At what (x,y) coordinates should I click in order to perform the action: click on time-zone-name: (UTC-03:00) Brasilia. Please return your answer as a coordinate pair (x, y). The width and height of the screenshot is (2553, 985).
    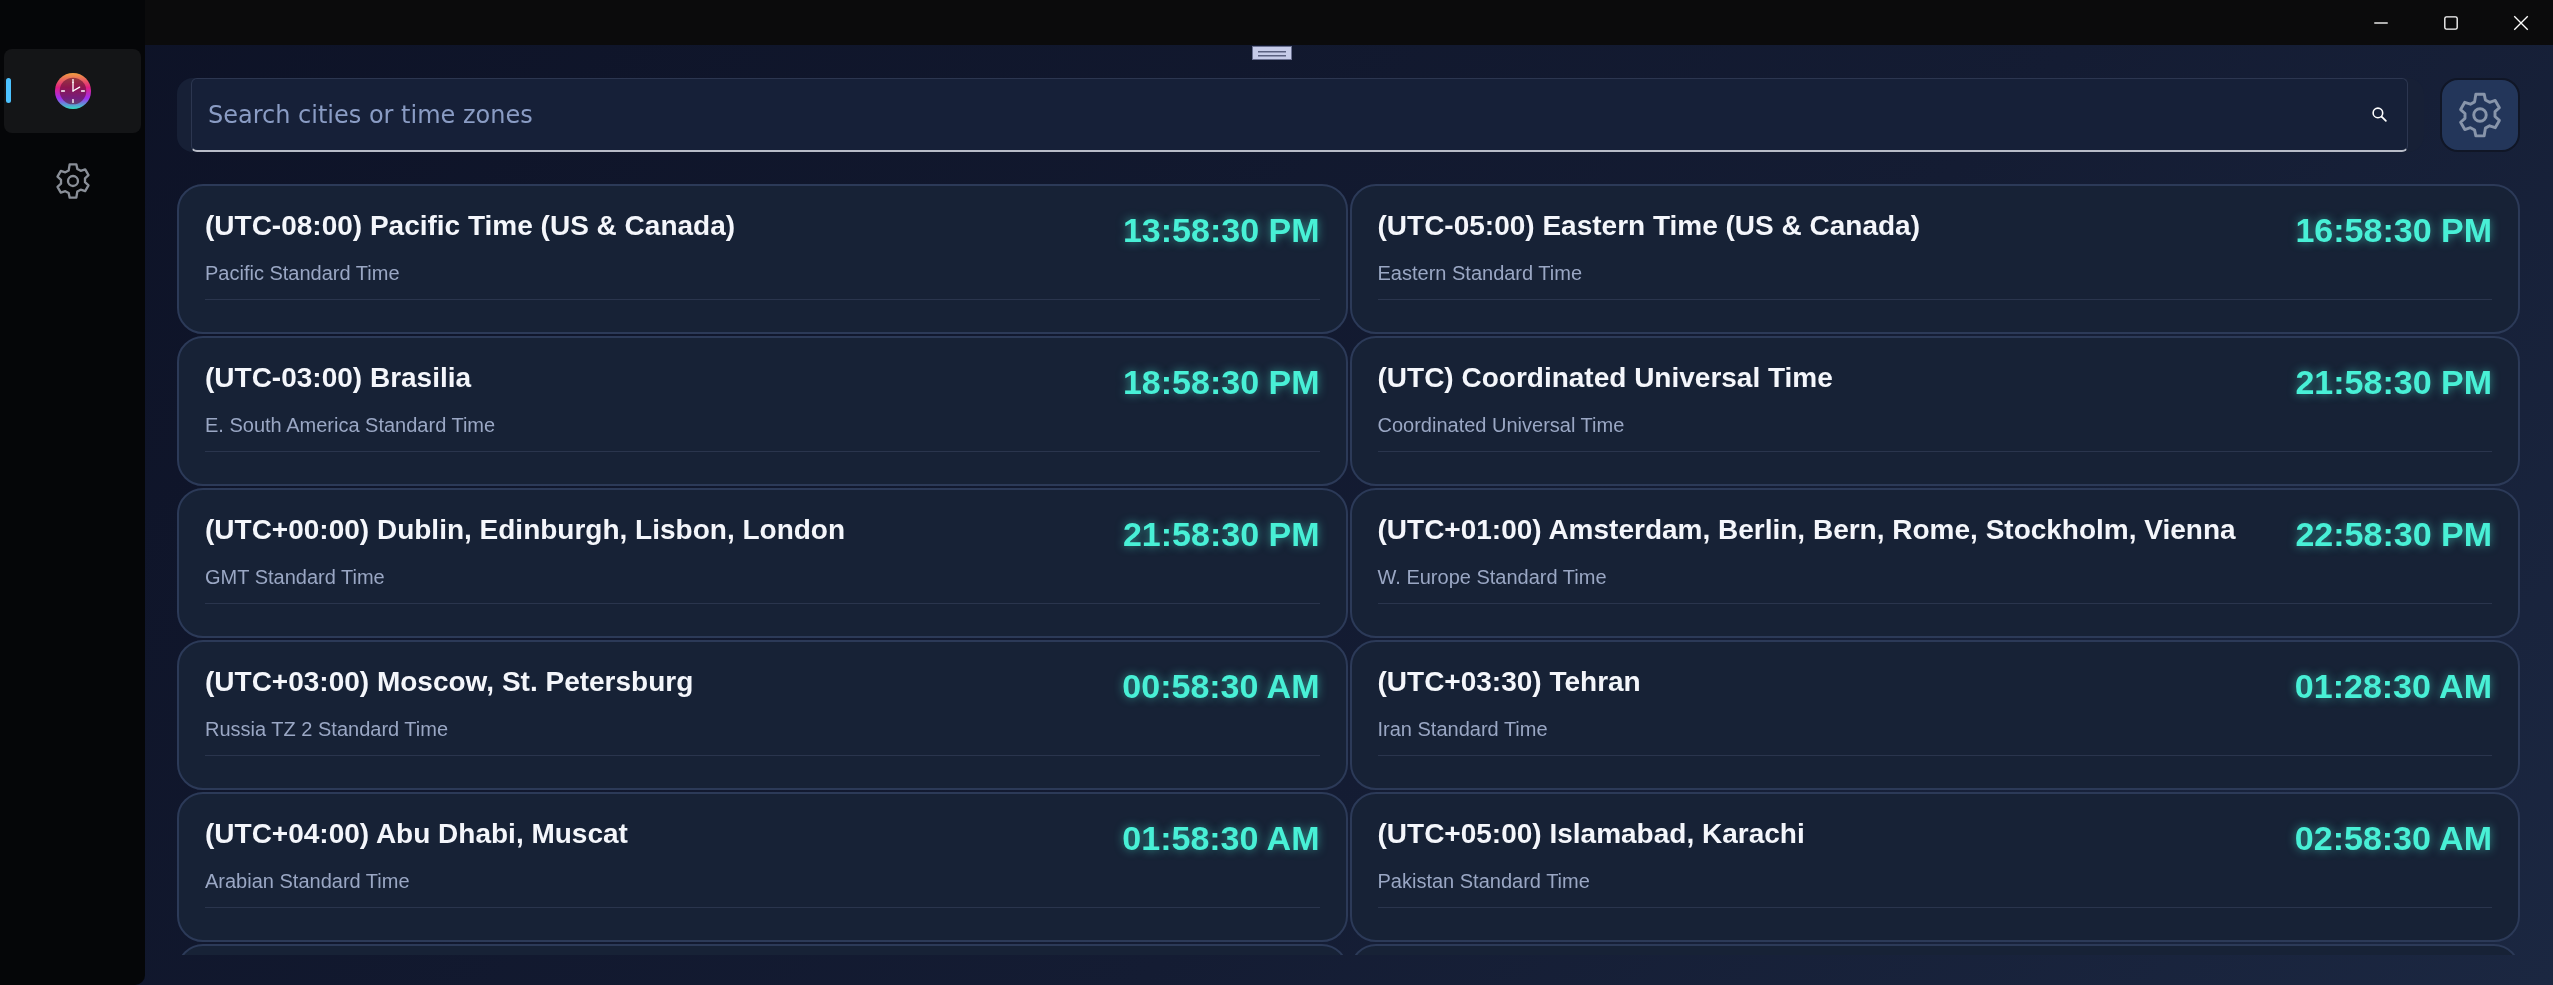
    Looking at the image, I should click on (338, 378).